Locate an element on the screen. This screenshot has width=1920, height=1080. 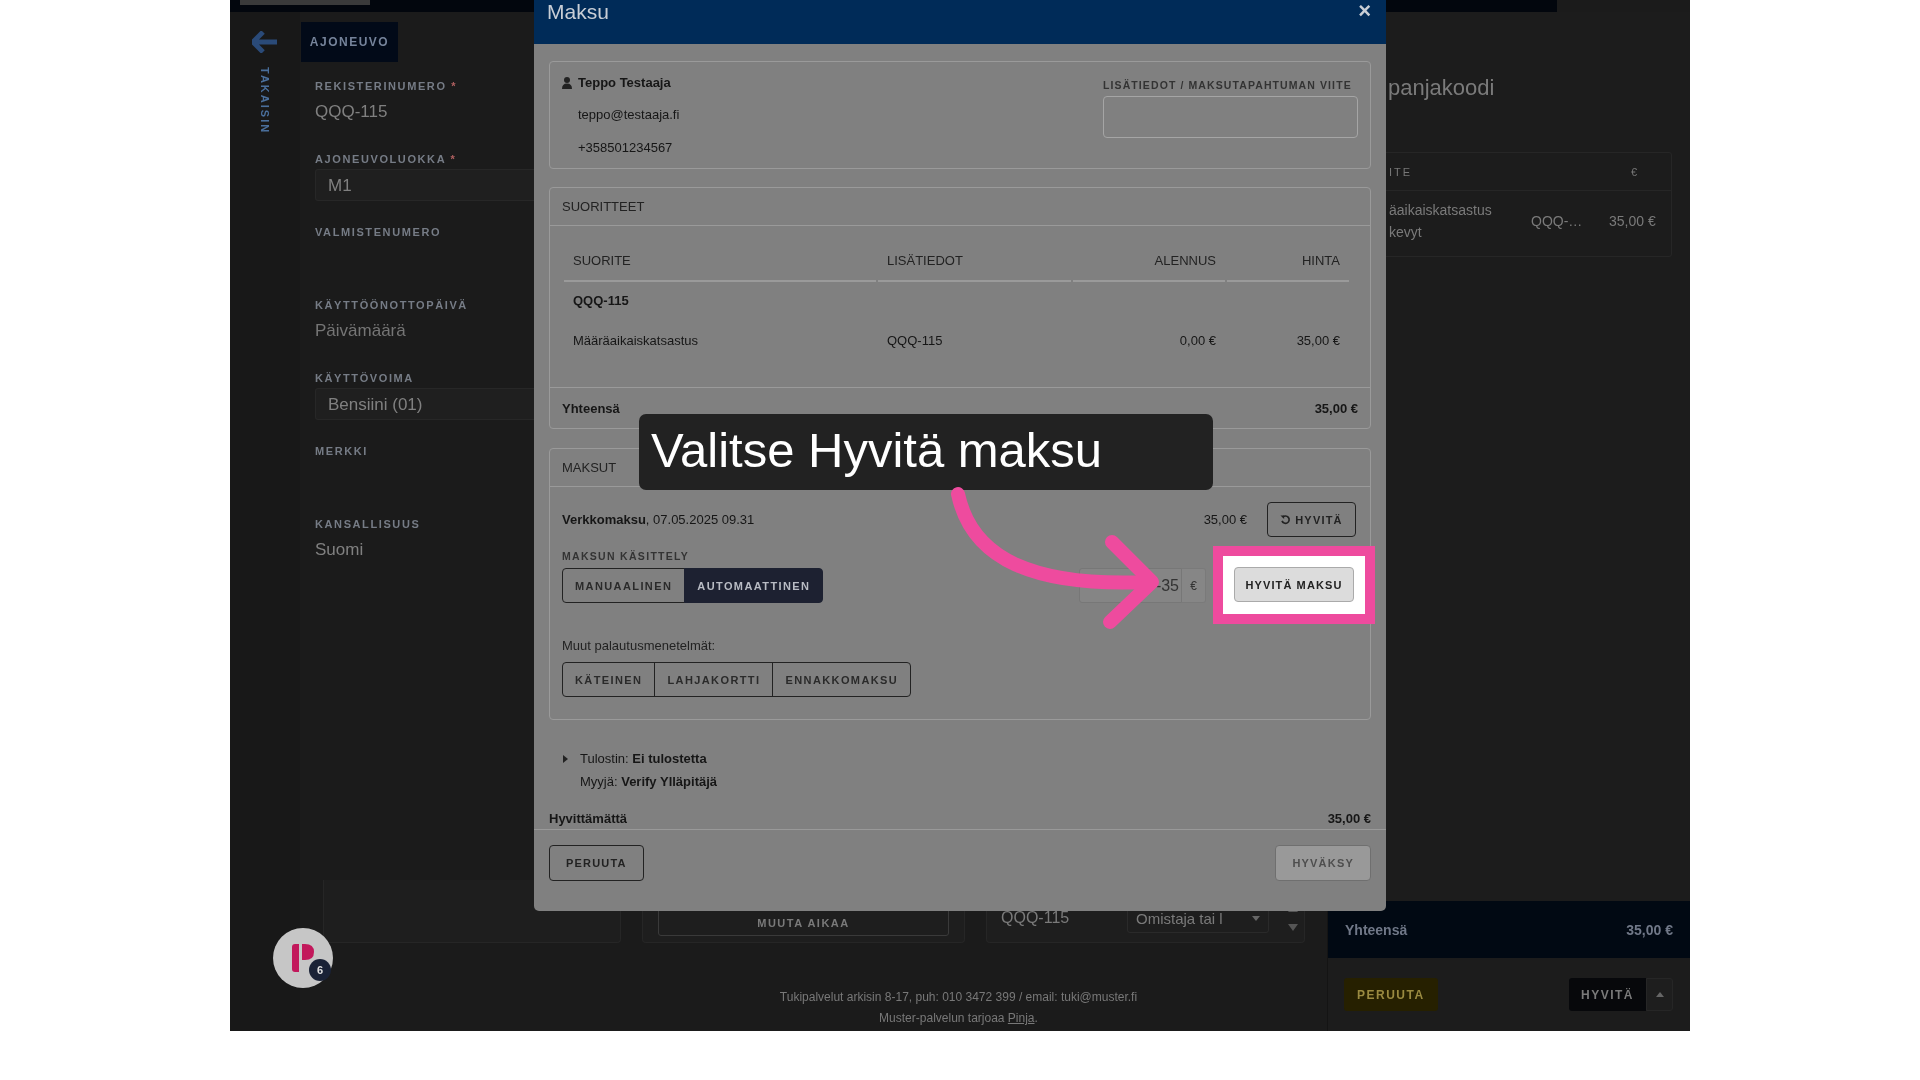
column-header: ITE is located at coordinates (1401, 171).